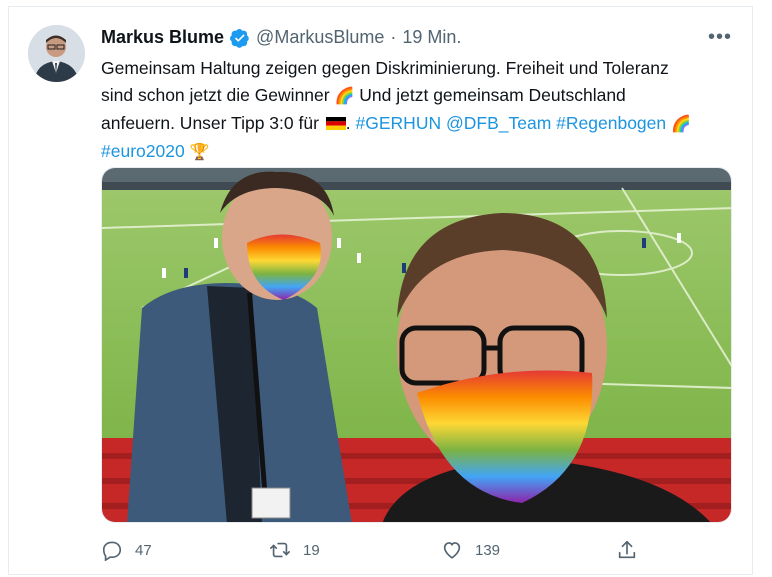  What do you see at coordinates (452, 550) in the screenshot?
I see `heart-icon` at bounding box center [452, 550].